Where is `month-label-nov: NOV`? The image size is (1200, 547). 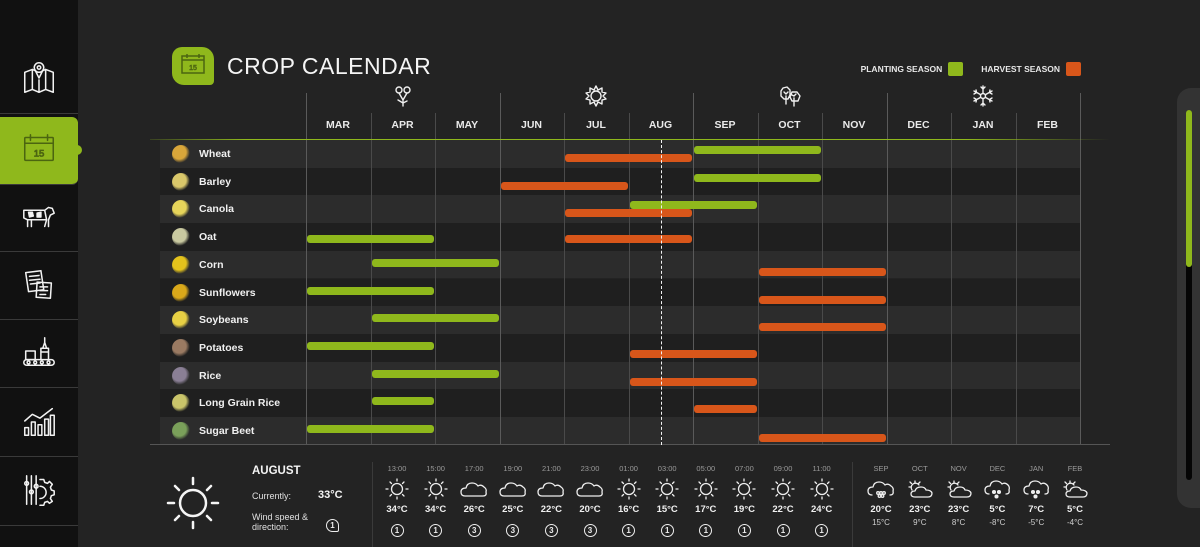
month-label-nov: NOV is located at coordinates (854, 125).